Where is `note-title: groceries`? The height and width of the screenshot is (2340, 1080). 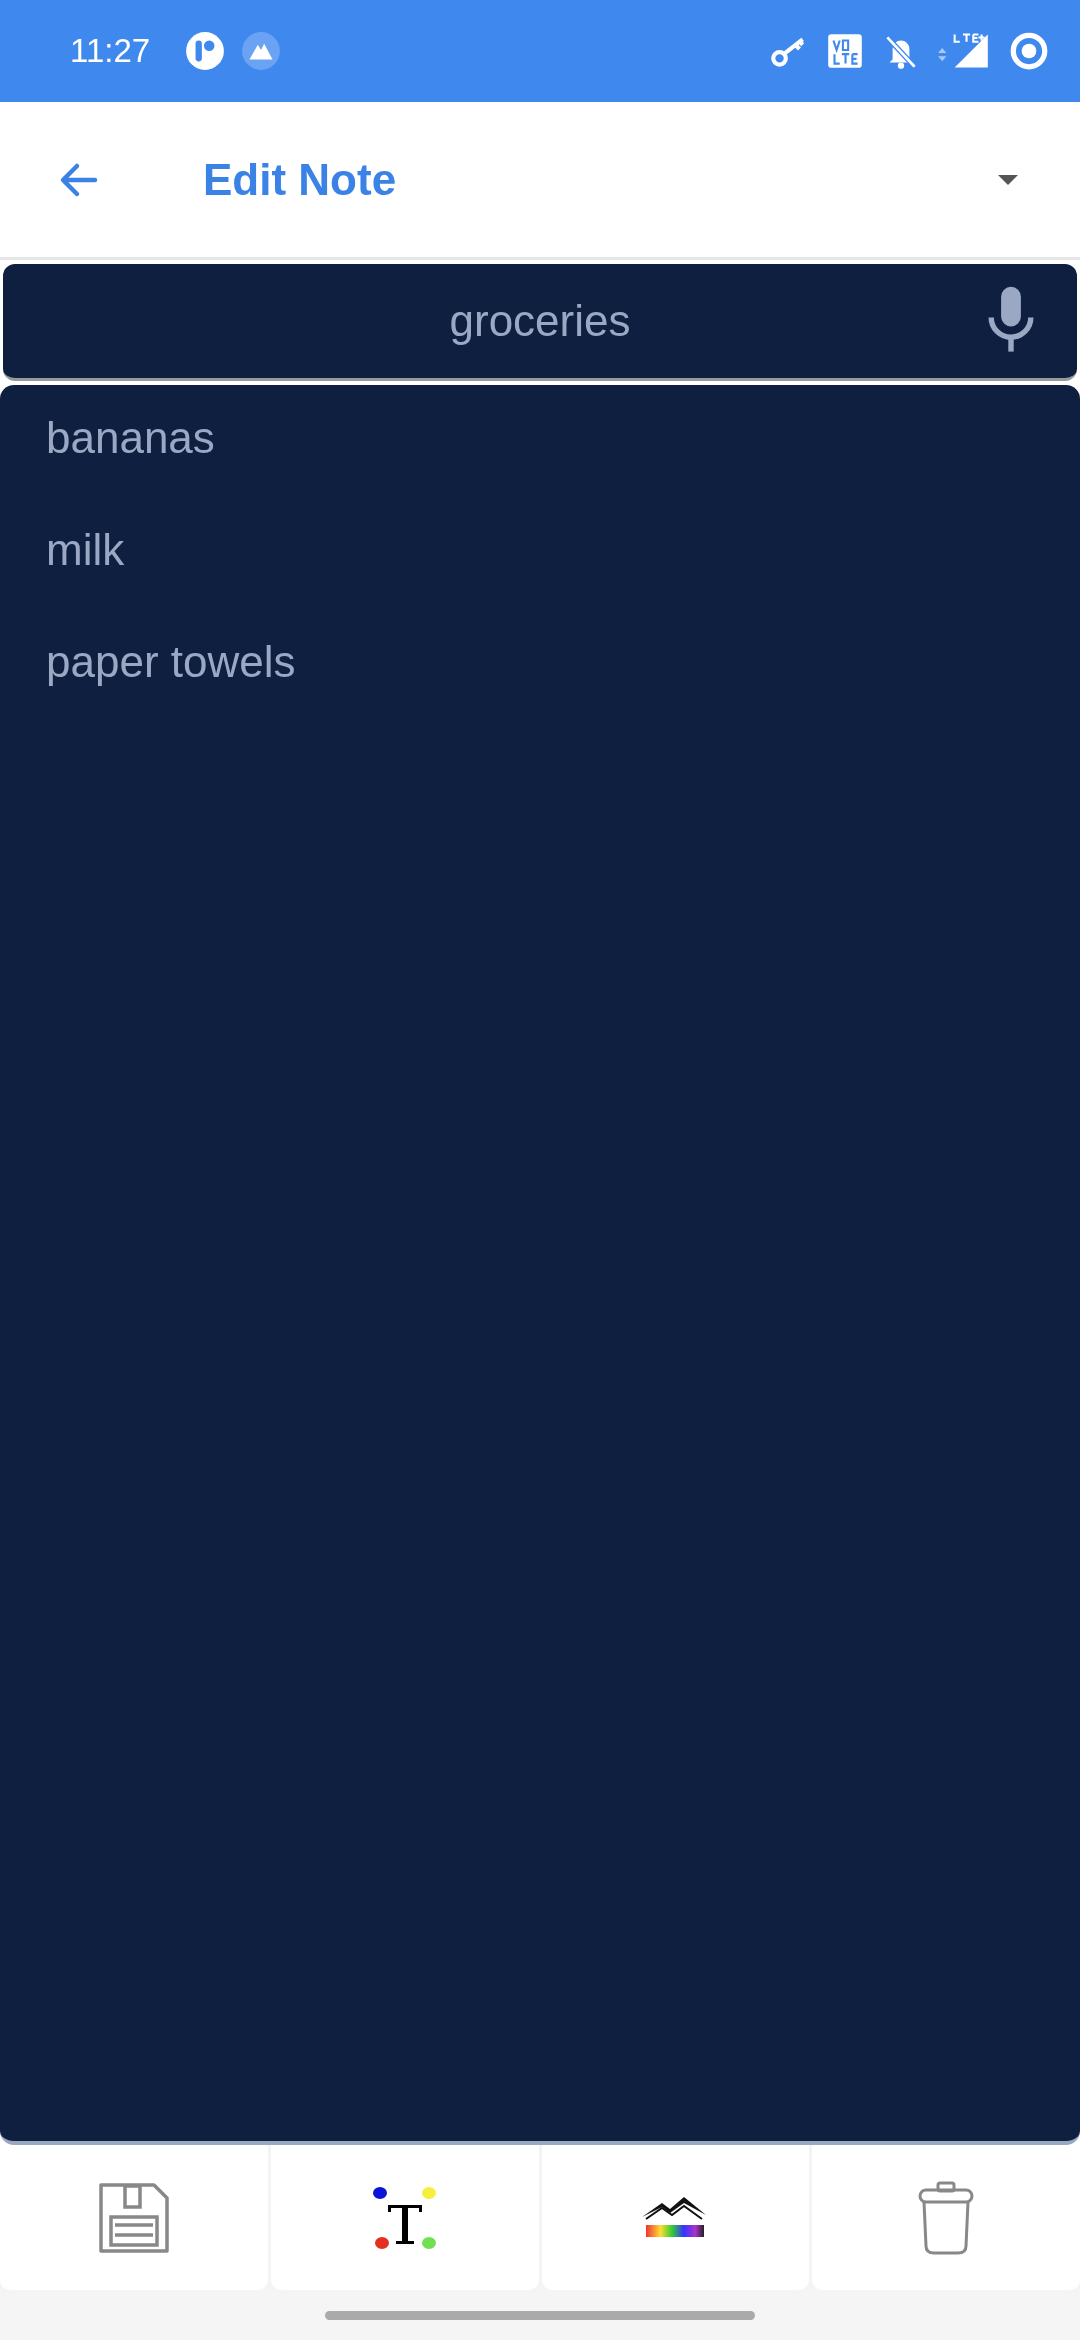
note-title: groceries is located at coordinates (540, 321).